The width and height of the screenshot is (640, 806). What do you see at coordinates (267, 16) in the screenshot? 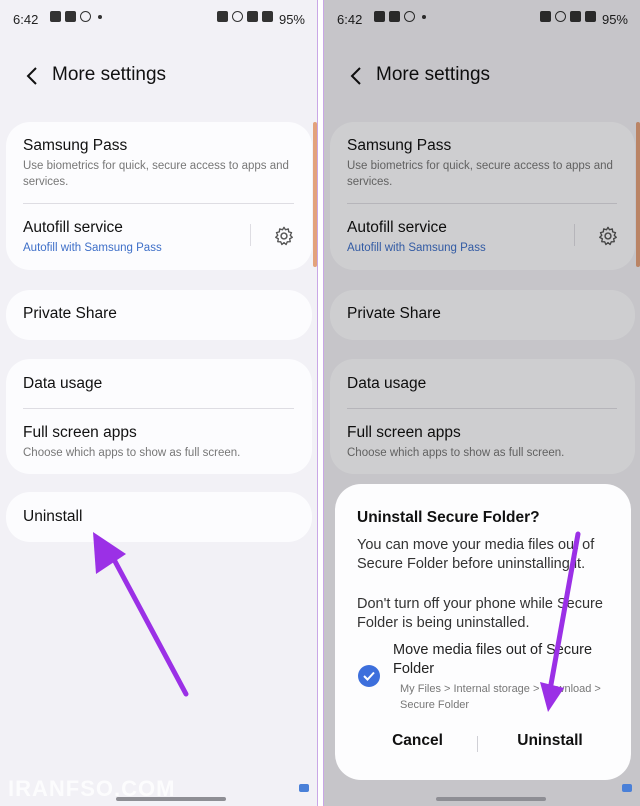
I see `signal-icon` at bounding box center [267, 16].